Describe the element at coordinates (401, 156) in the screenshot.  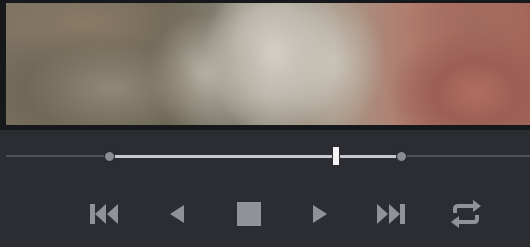
I see `out-point-handle` at that location.